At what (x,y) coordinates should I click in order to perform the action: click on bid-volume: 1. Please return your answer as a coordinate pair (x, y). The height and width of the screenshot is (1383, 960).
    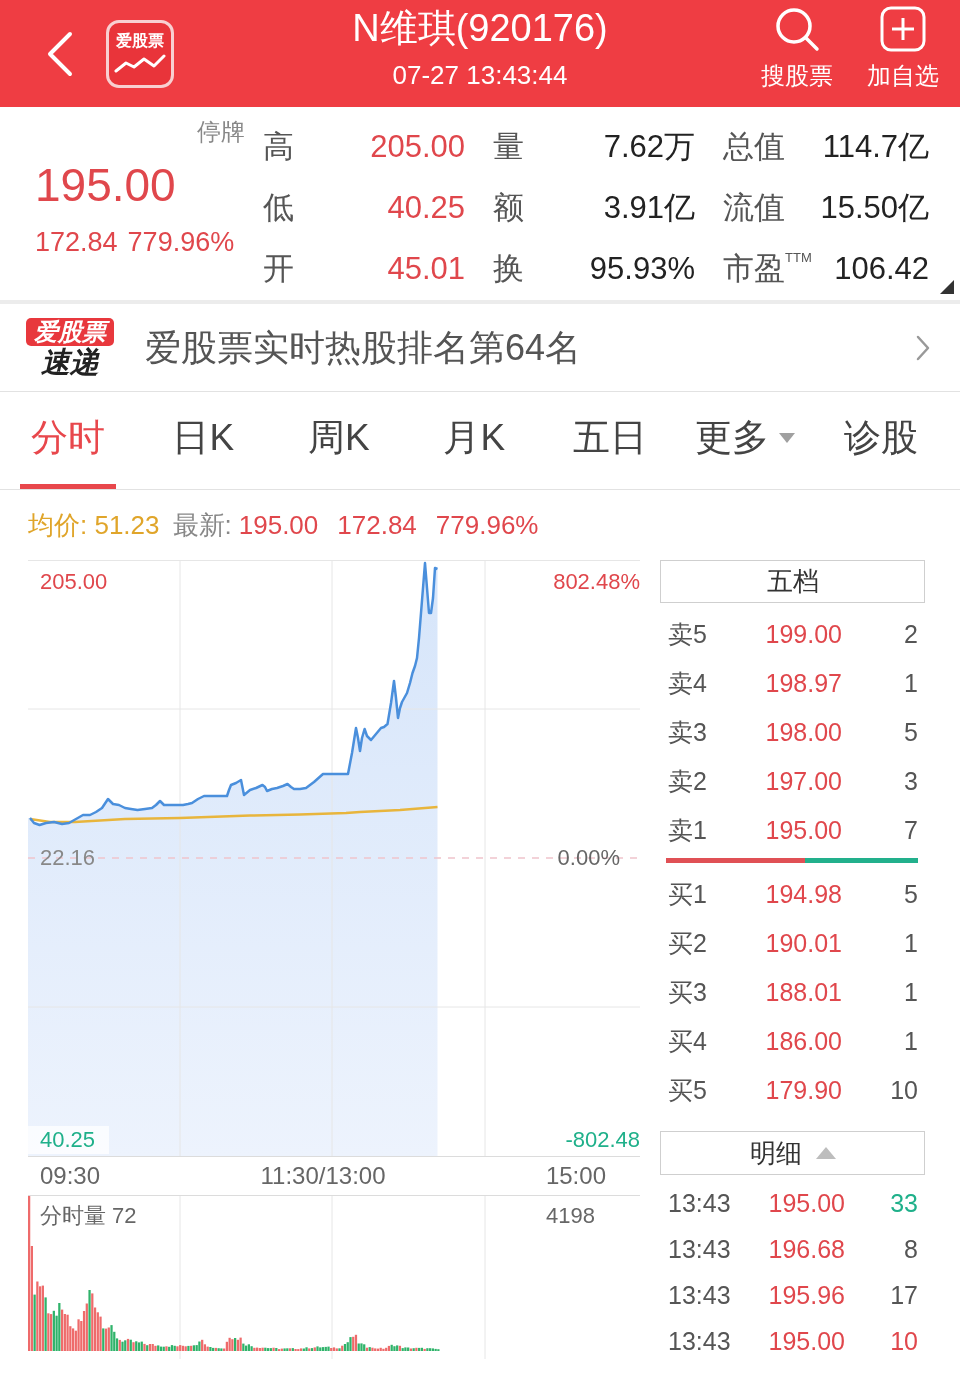
    Looking at the image, I should click on (911, 943).